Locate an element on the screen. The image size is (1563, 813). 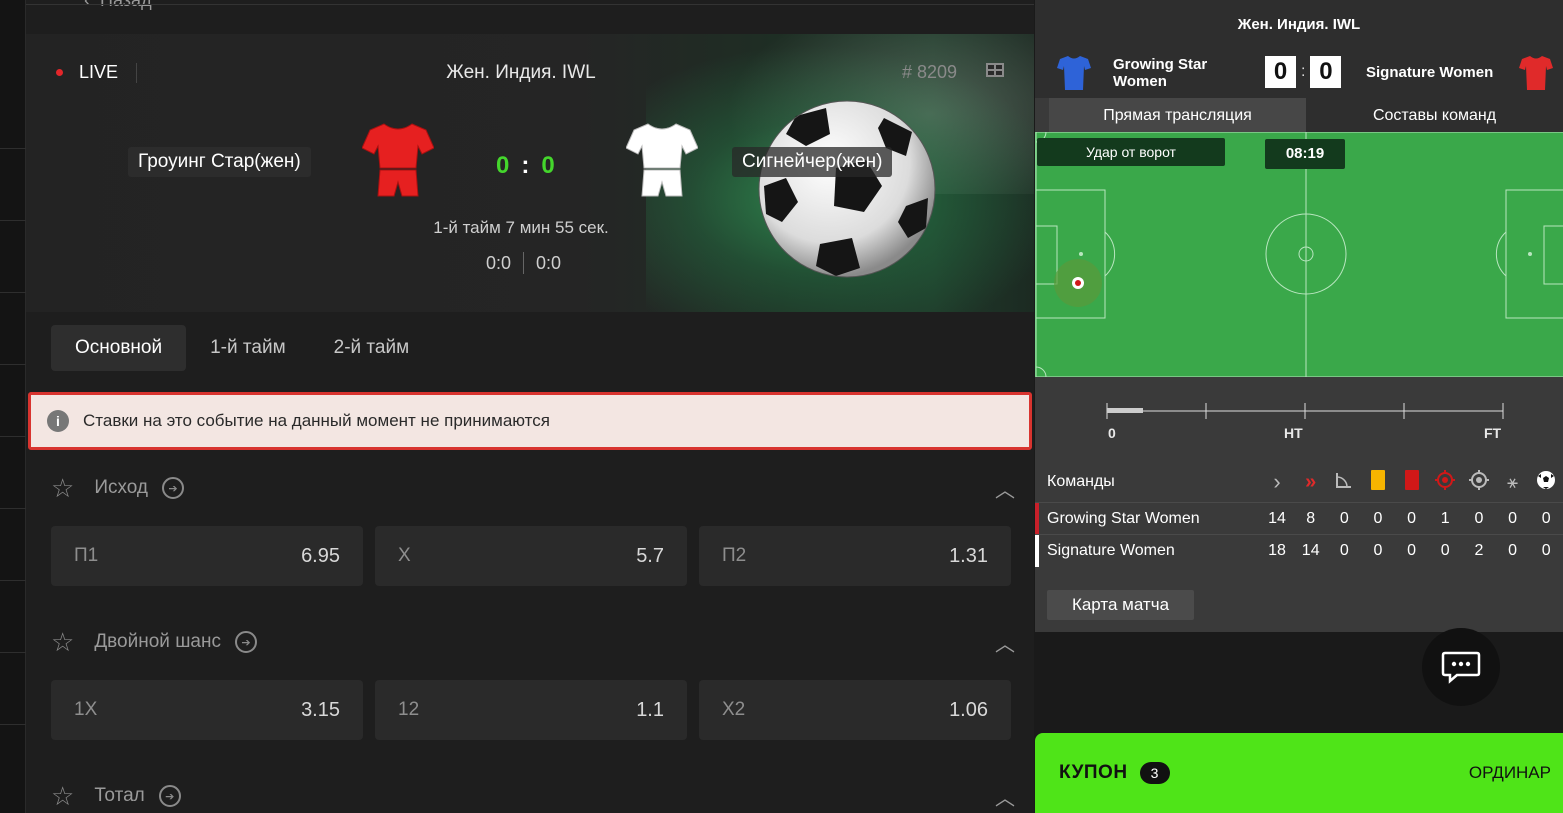
odds-row: 1X 3.15 12 1.1 X2 1.06 is located at coordinates (531, 710).